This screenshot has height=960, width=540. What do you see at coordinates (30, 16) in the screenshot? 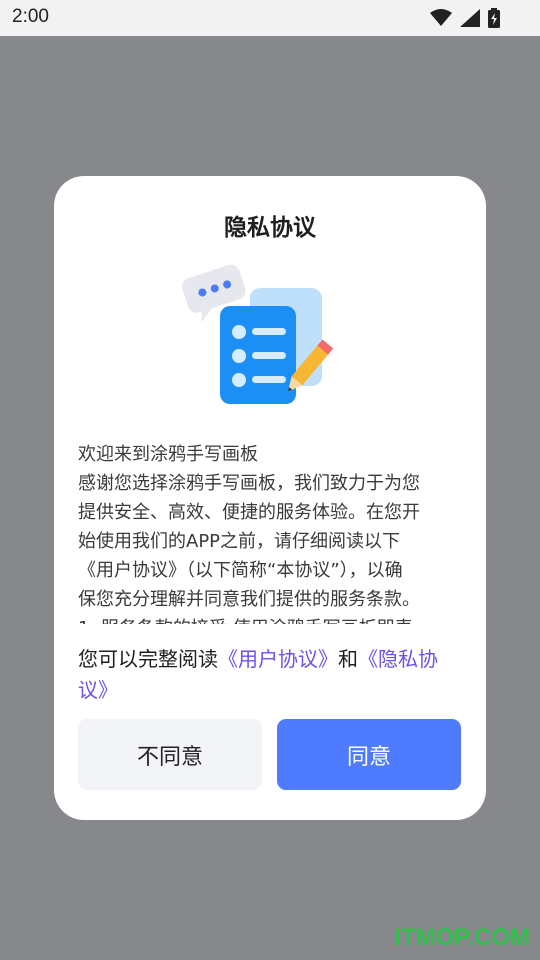
I see `status-time: 2:00` at bounding box center [30, 16].